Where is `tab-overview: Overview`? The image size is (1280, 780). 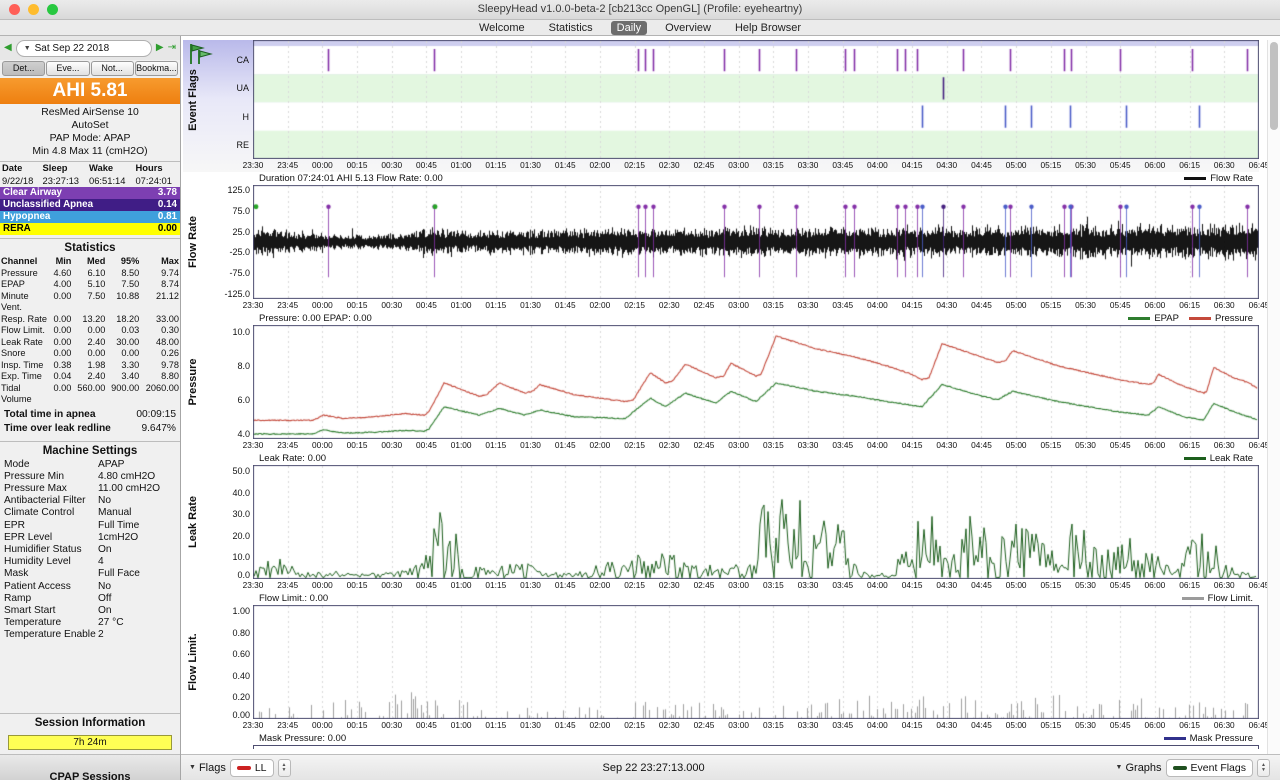 tab-overview: Overview is located at coordinates (688, 28).